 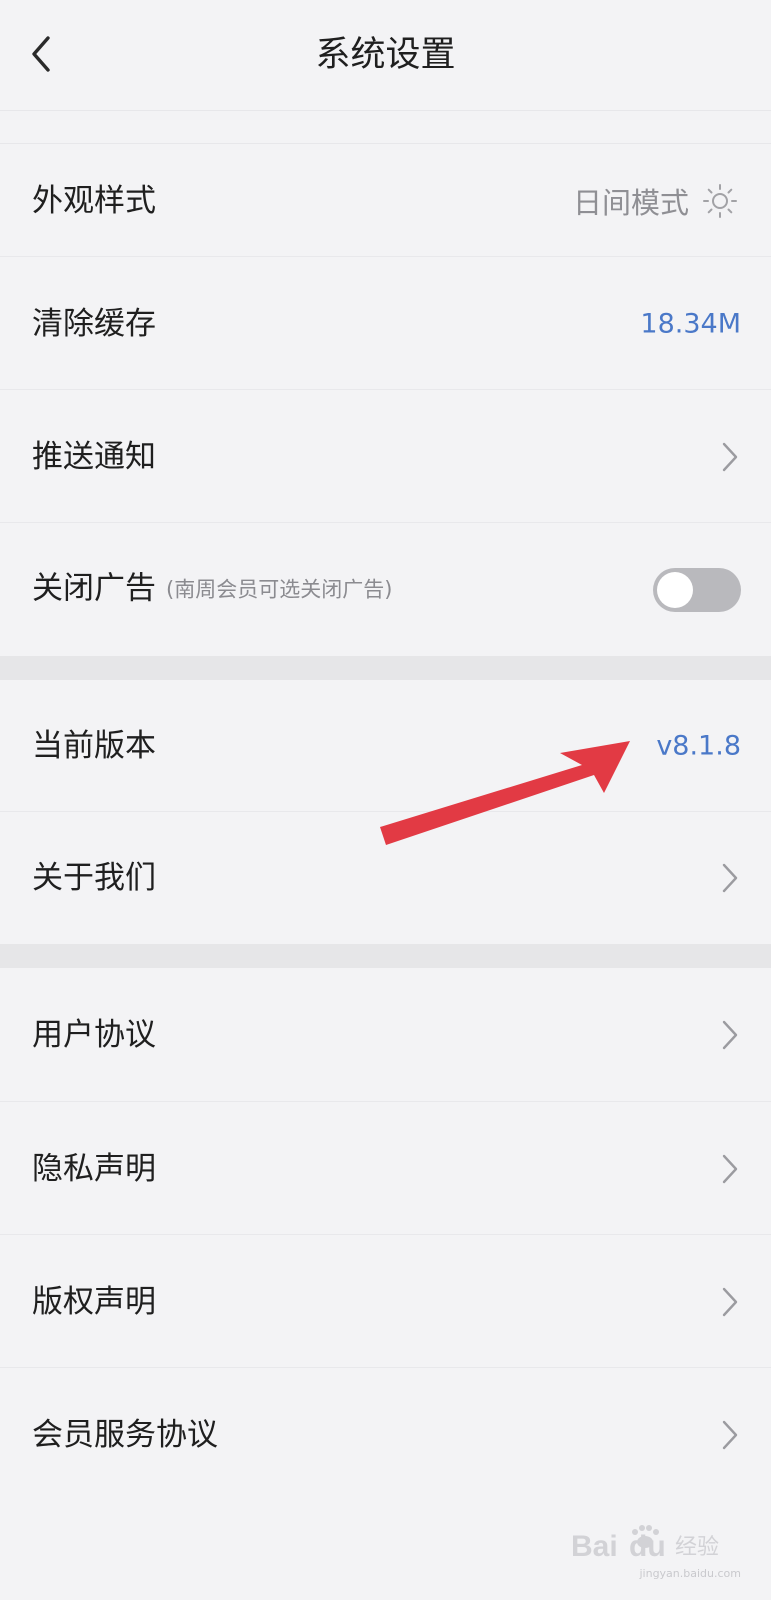 I want to click on privacy-label: 隐私声明, so click(x=94, y=1168).